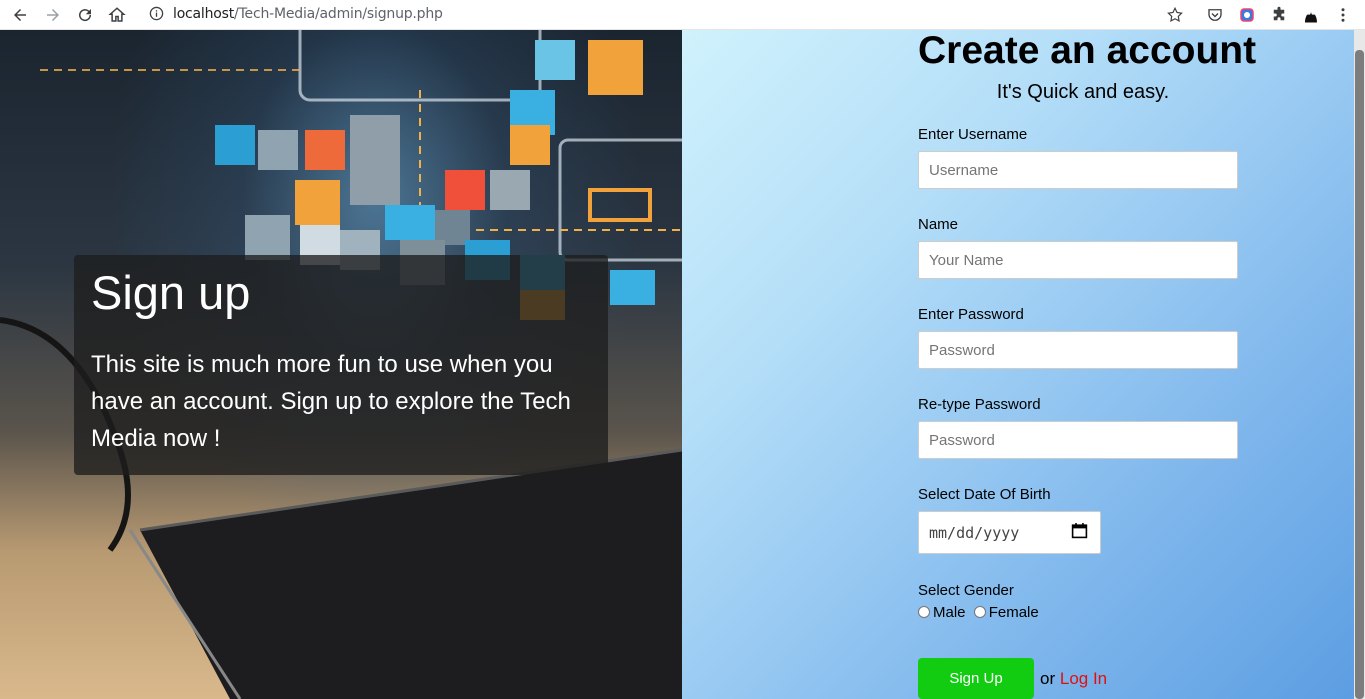 The image size is (1365, 699). I want to click on dob-label: Select Date Of Birth, so click(984, 494).